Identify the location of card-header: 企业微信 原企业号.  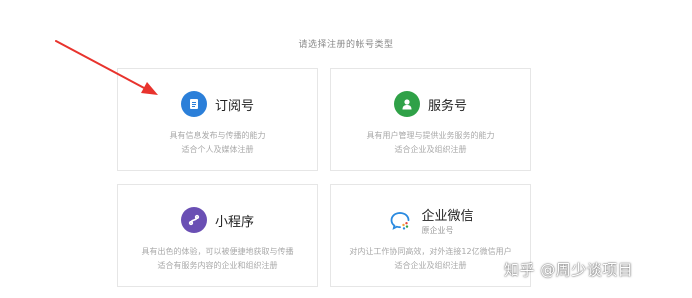
(430, 220).